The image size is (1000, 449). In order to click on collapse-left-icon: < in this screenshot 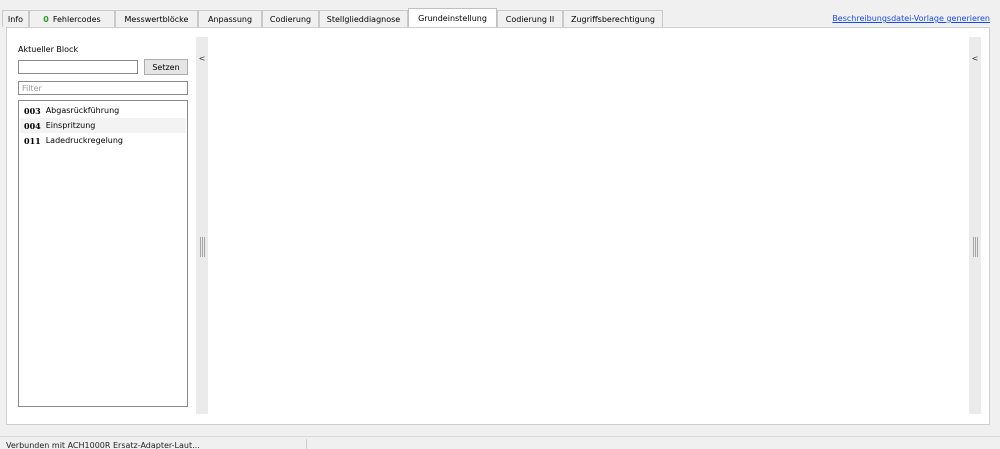, I will do `click(202, 58)`.